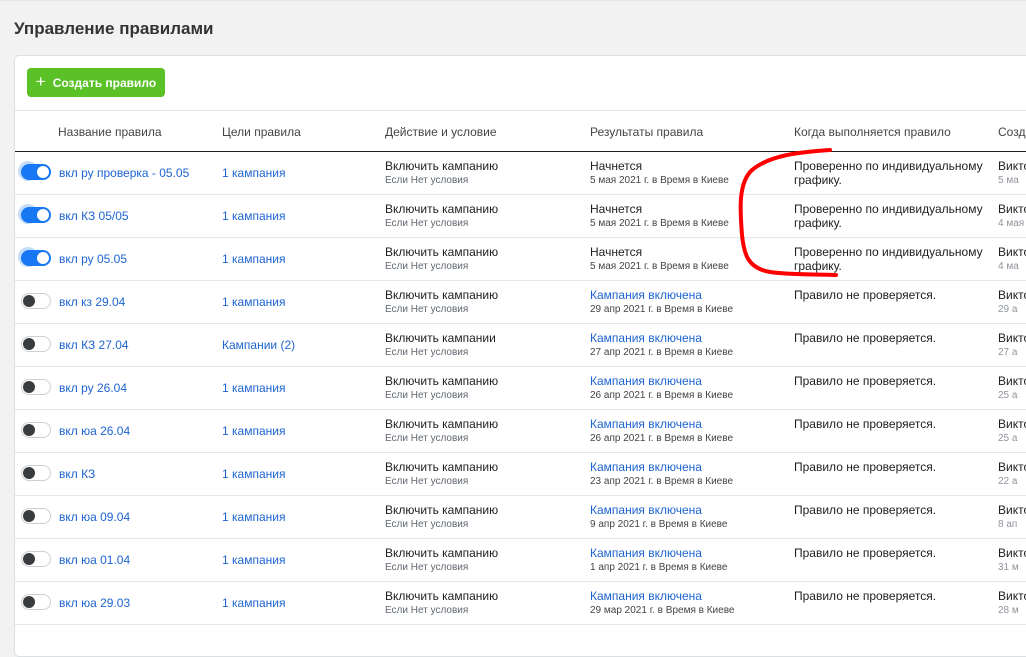 The height and width of the screenshot is (657, 1026). What do you see at coordinates (77, 474) in the screenshot?
I see `rule-name-link: вкл КЗ` at bounding box center [77, 474].